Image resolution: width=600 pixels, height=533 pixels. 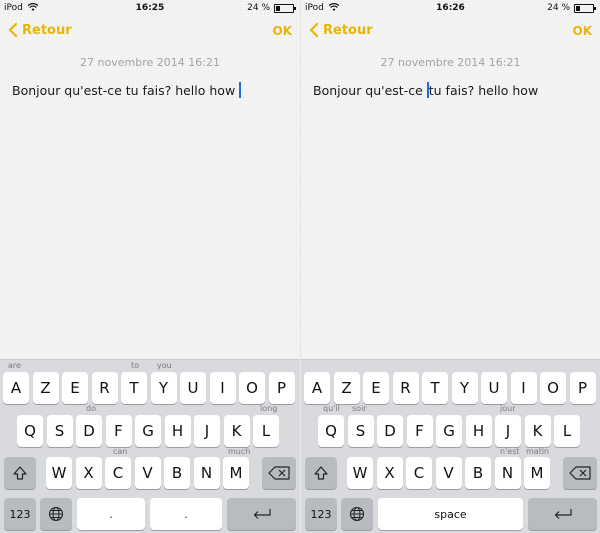 I want to click on suggestion-nest: n'est, so click(x=510, y=451).